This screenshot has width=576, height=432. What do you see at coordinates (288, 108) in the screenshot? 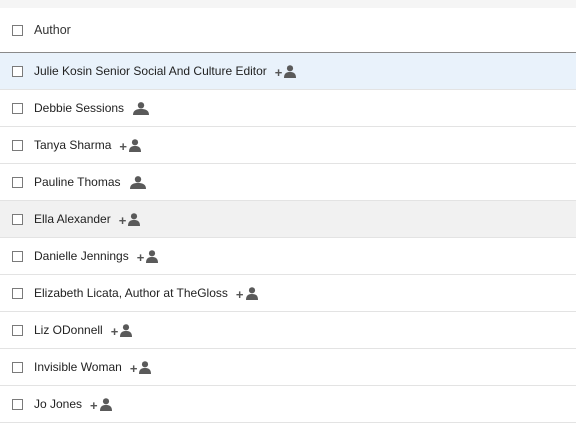
I see `author-row: Debbie Sessions` at bounding box center [288, 108].